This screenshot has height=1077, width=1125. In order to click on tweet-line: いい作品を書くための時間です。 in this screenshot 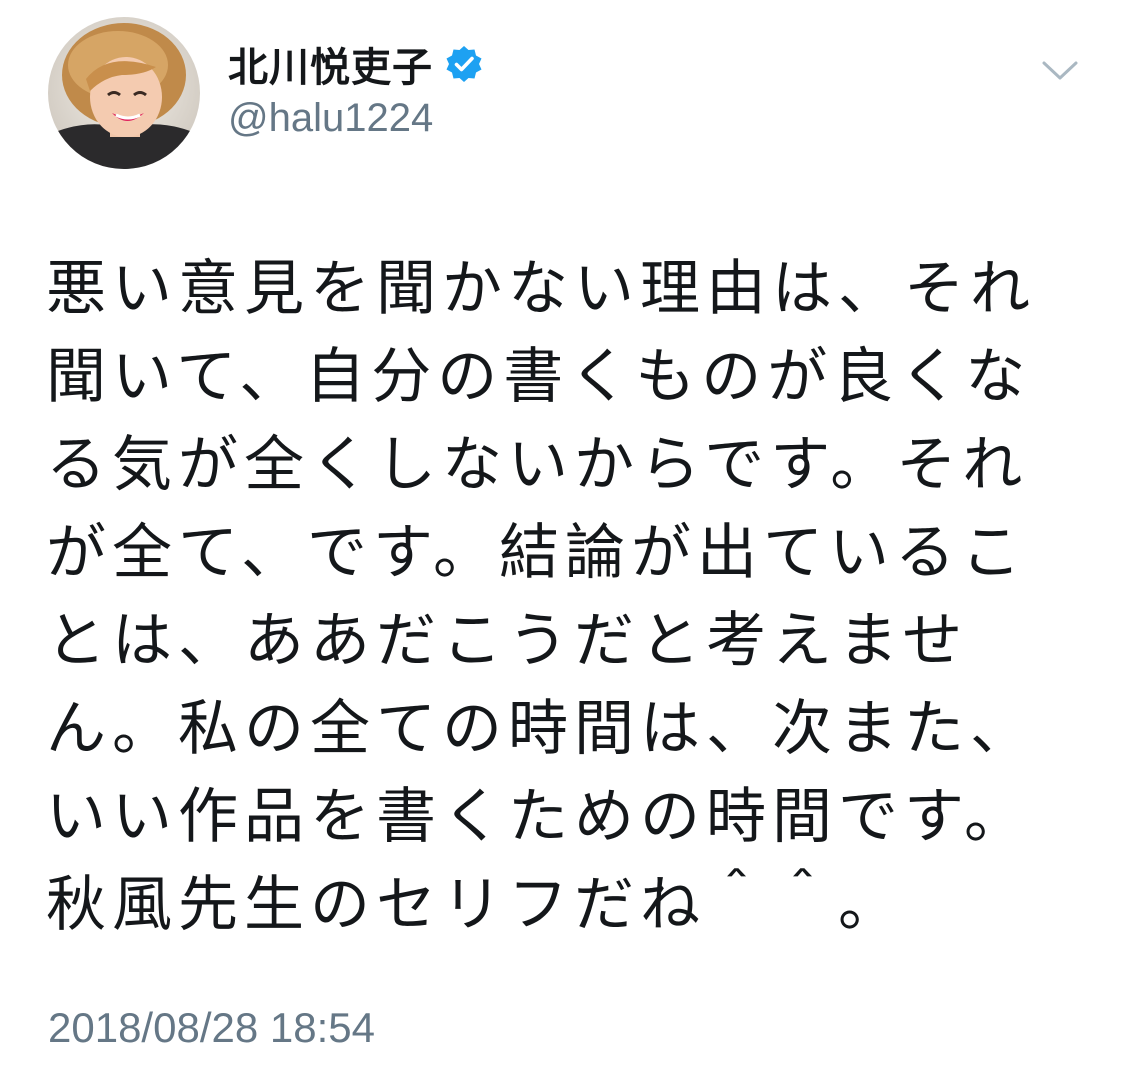, I will do `click(538, 817)`.